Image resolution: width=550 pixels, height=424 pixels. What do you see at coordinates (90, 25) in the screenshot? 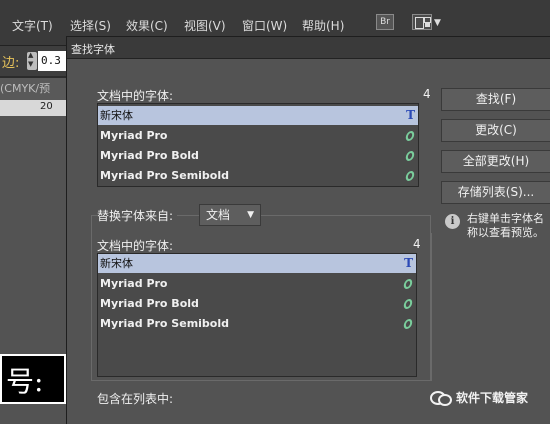
I see `menu-select: 选择(S)` at bounding box center [90, 25].